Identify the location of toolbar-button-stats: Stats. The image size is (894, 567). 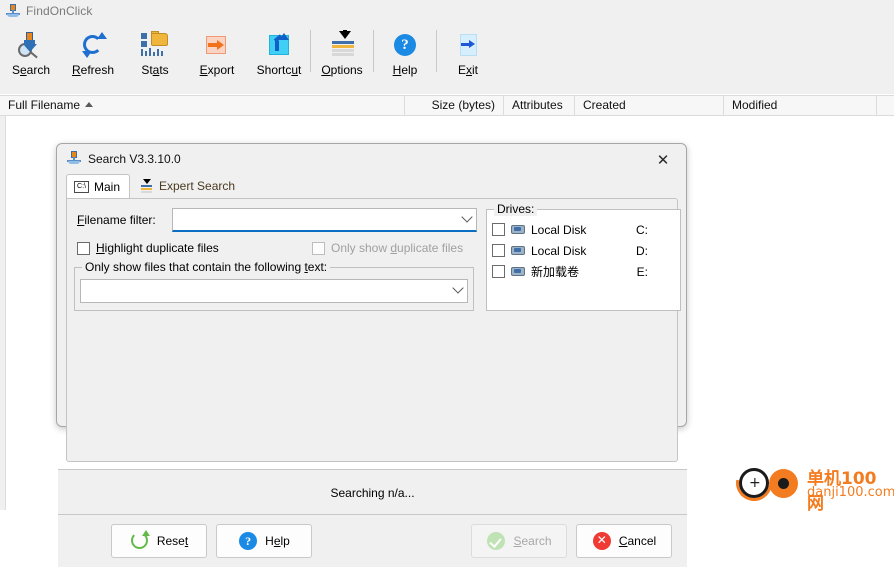
(155, 57).